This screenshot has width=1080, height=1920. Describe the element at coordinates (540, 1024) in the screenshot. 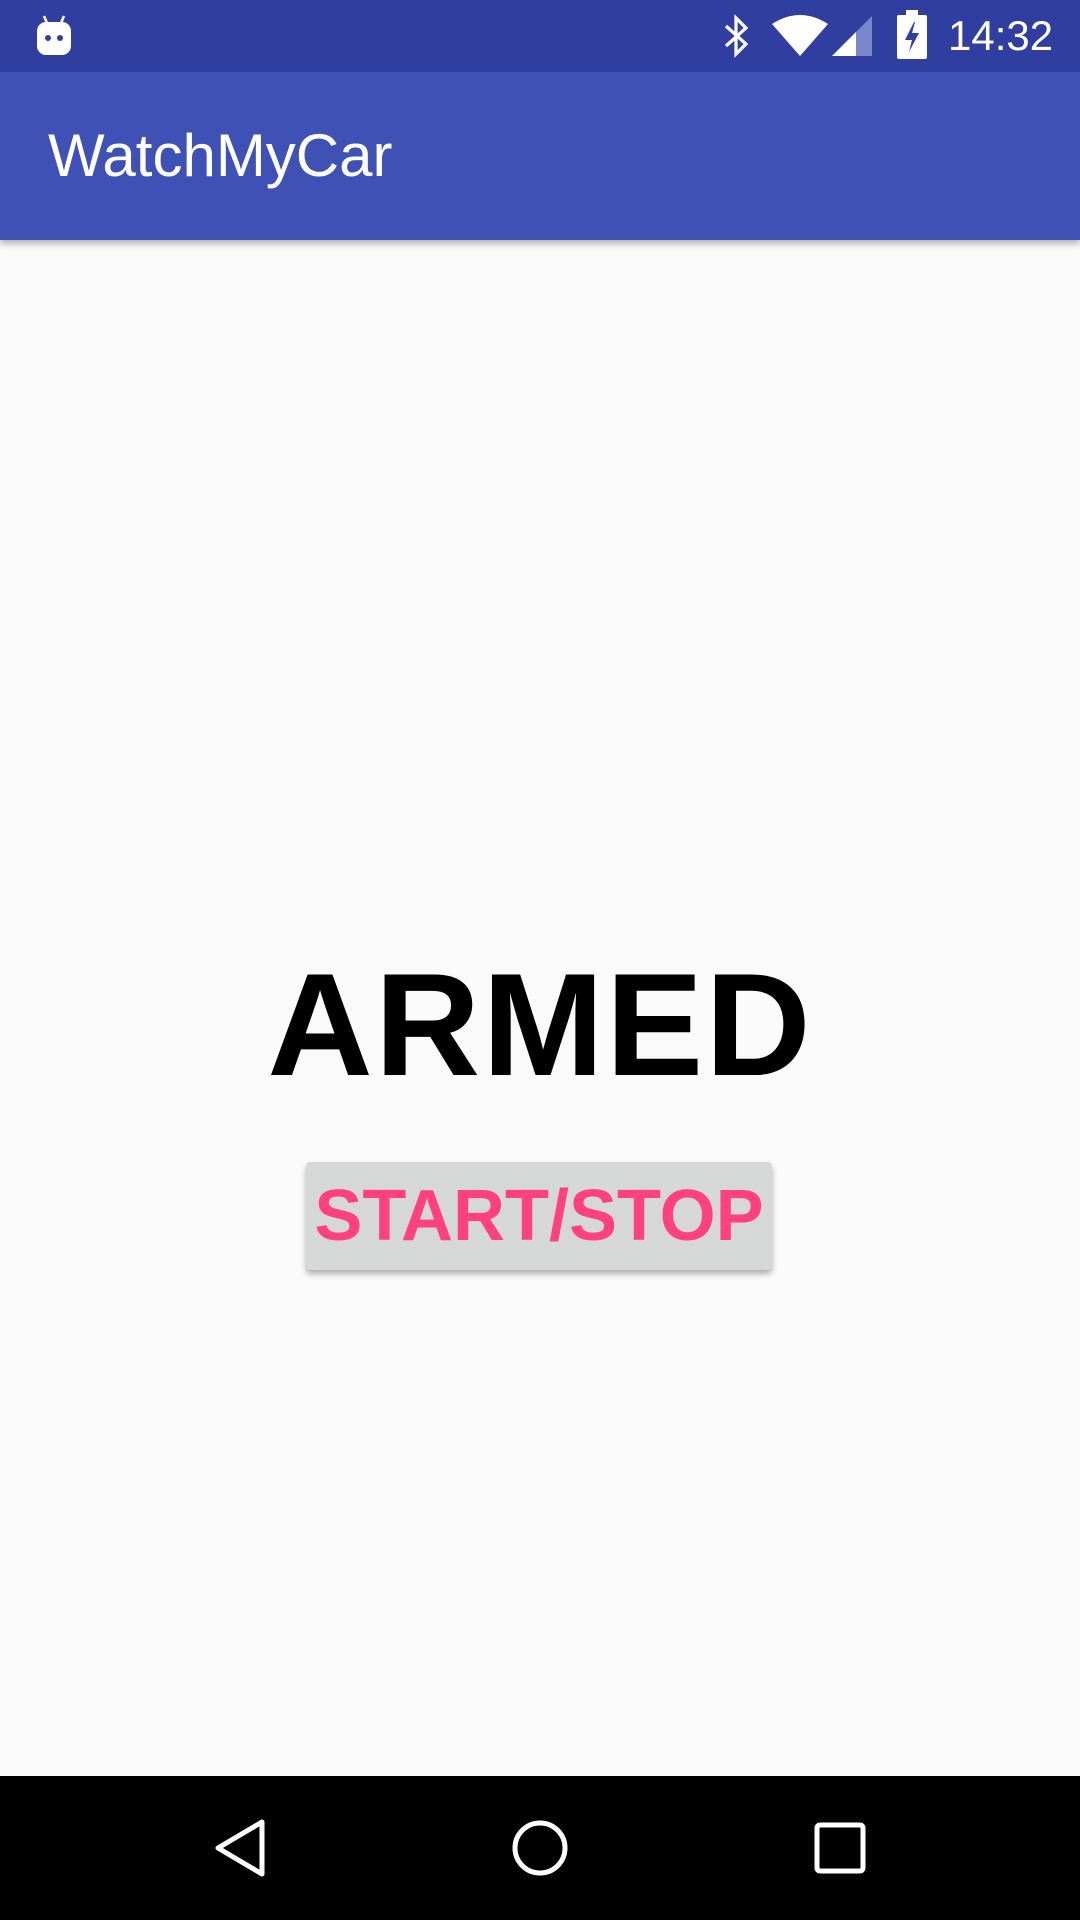

I see `alarm-status-text: ARMED` at that location.